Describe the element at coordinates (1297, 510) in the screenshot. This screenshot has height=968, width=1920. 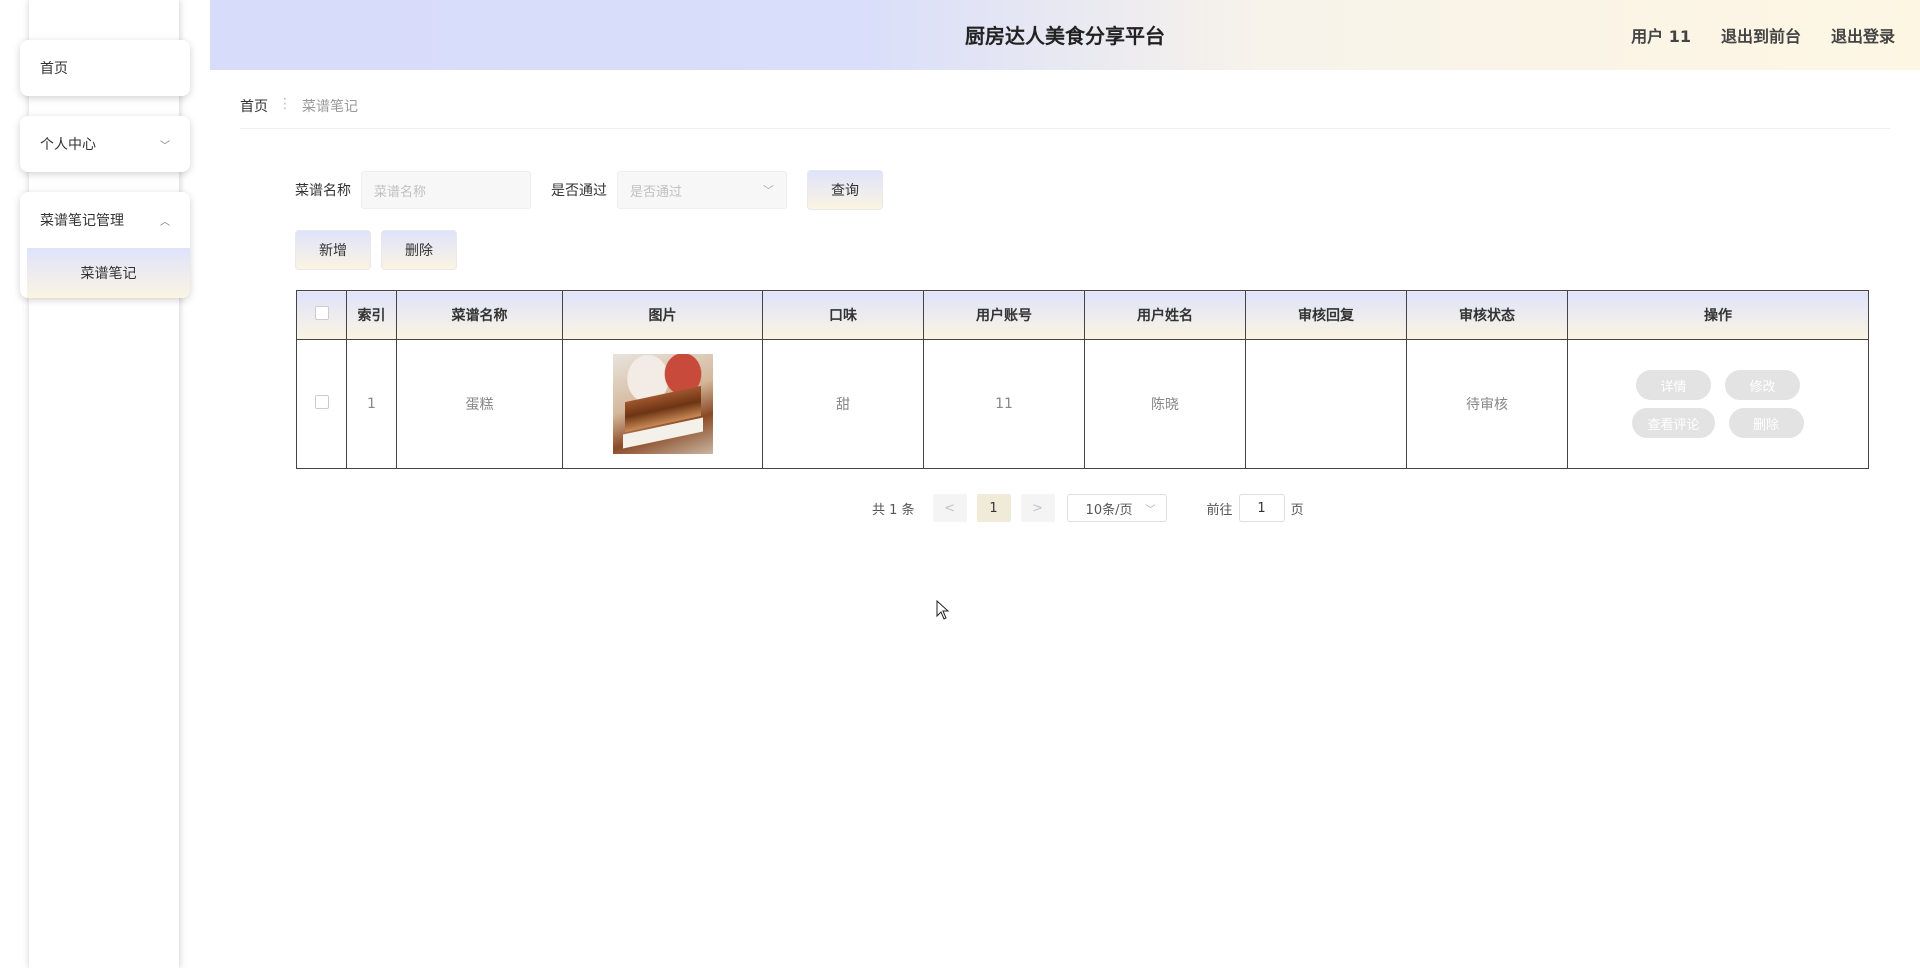
I see `goto-suffix: 页` at that location.